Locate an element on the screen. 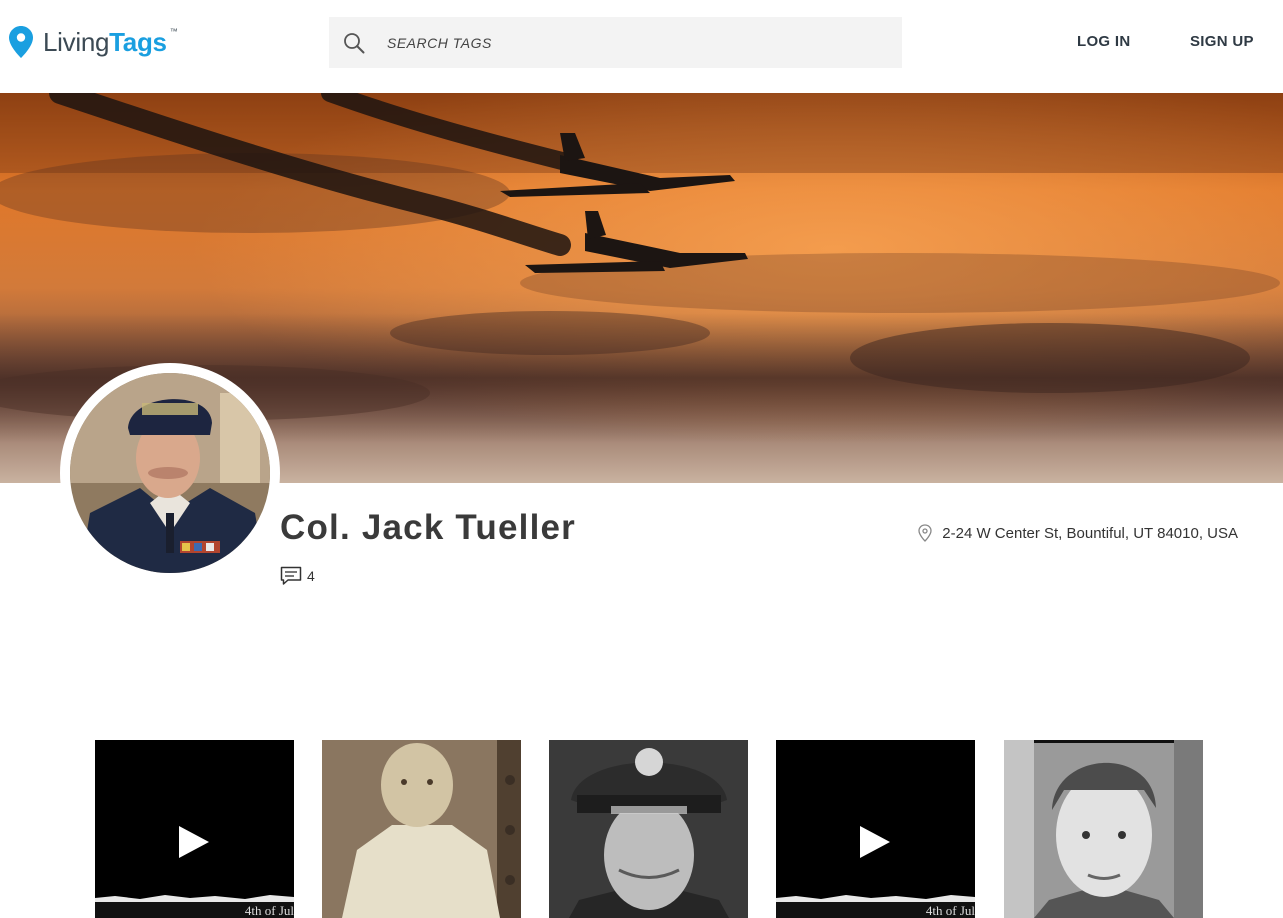 Image resolution: width=1283 pixels, height=918 pixels. livingtags-logo: LivingTags ™ is located at coordinates (93, 42).